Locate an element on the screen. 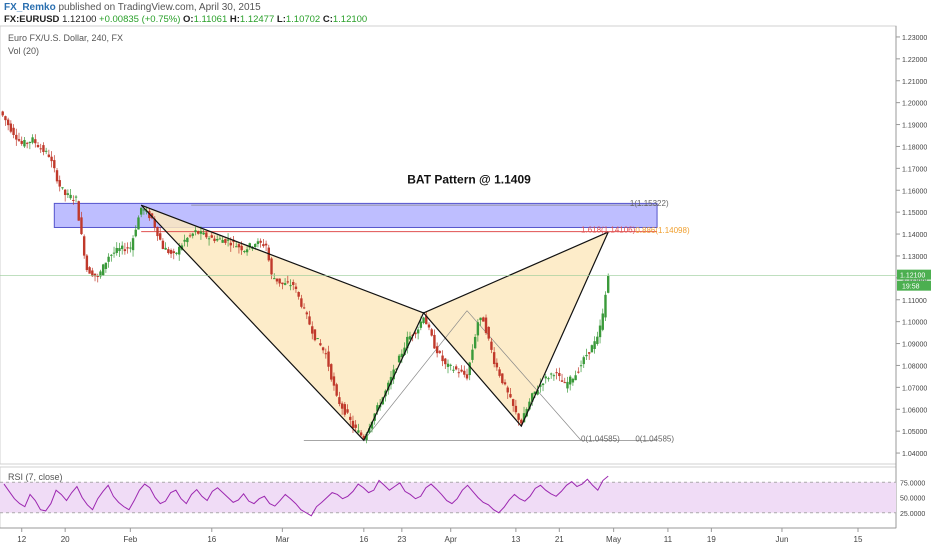 The width and height of the screenshot is (932, 555). price-tick-label: 1.14000 is located at coordinates (914, 235).